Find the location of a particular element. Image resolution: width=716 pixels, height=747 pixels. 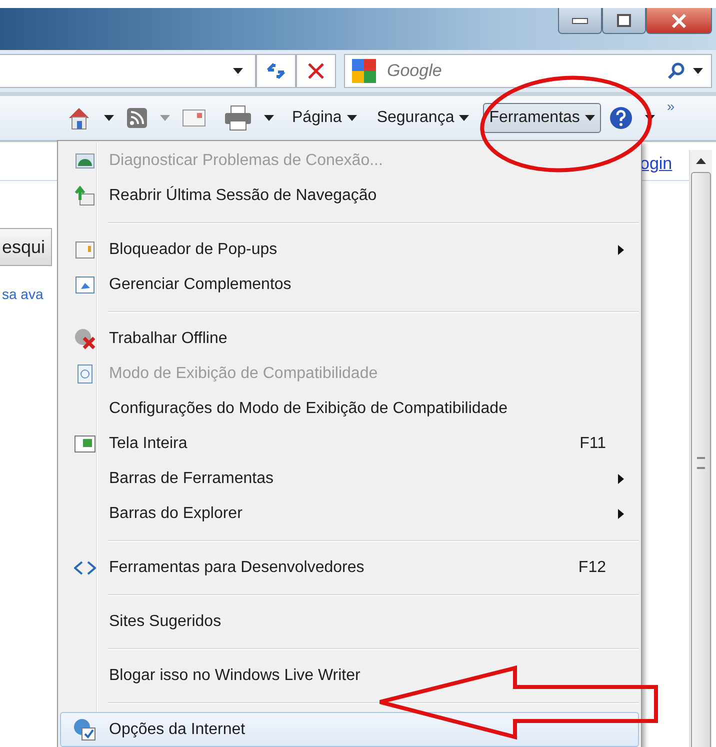

scrollbar-thumb is located at coordinates (701, 459).